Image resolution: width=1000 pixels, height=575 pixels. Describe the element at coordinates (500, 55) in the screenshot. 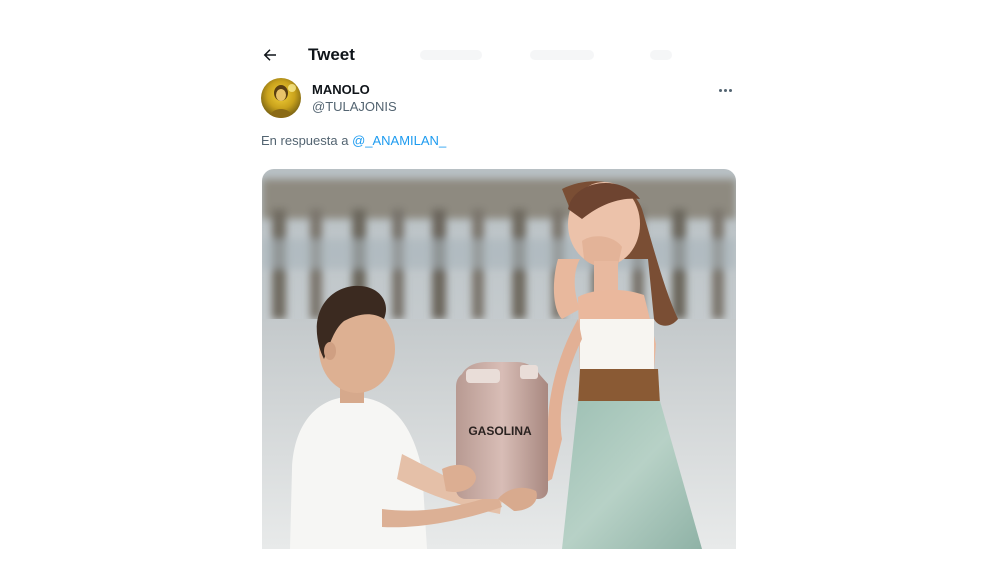

I see `page-header: Tweet` at that location.